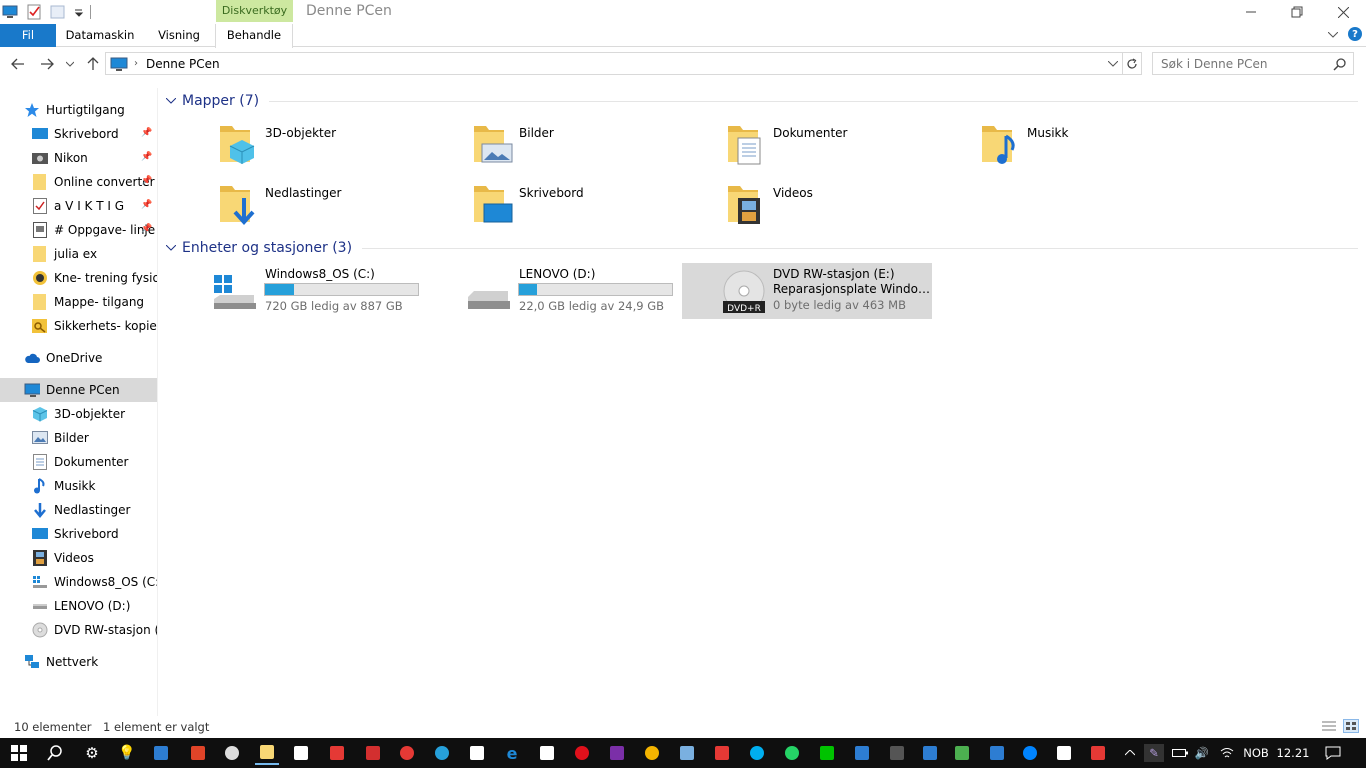  Describe the element at coordinates (78, 486) in the screenshot. I see `nav-pc-music: Musikk` at that location.